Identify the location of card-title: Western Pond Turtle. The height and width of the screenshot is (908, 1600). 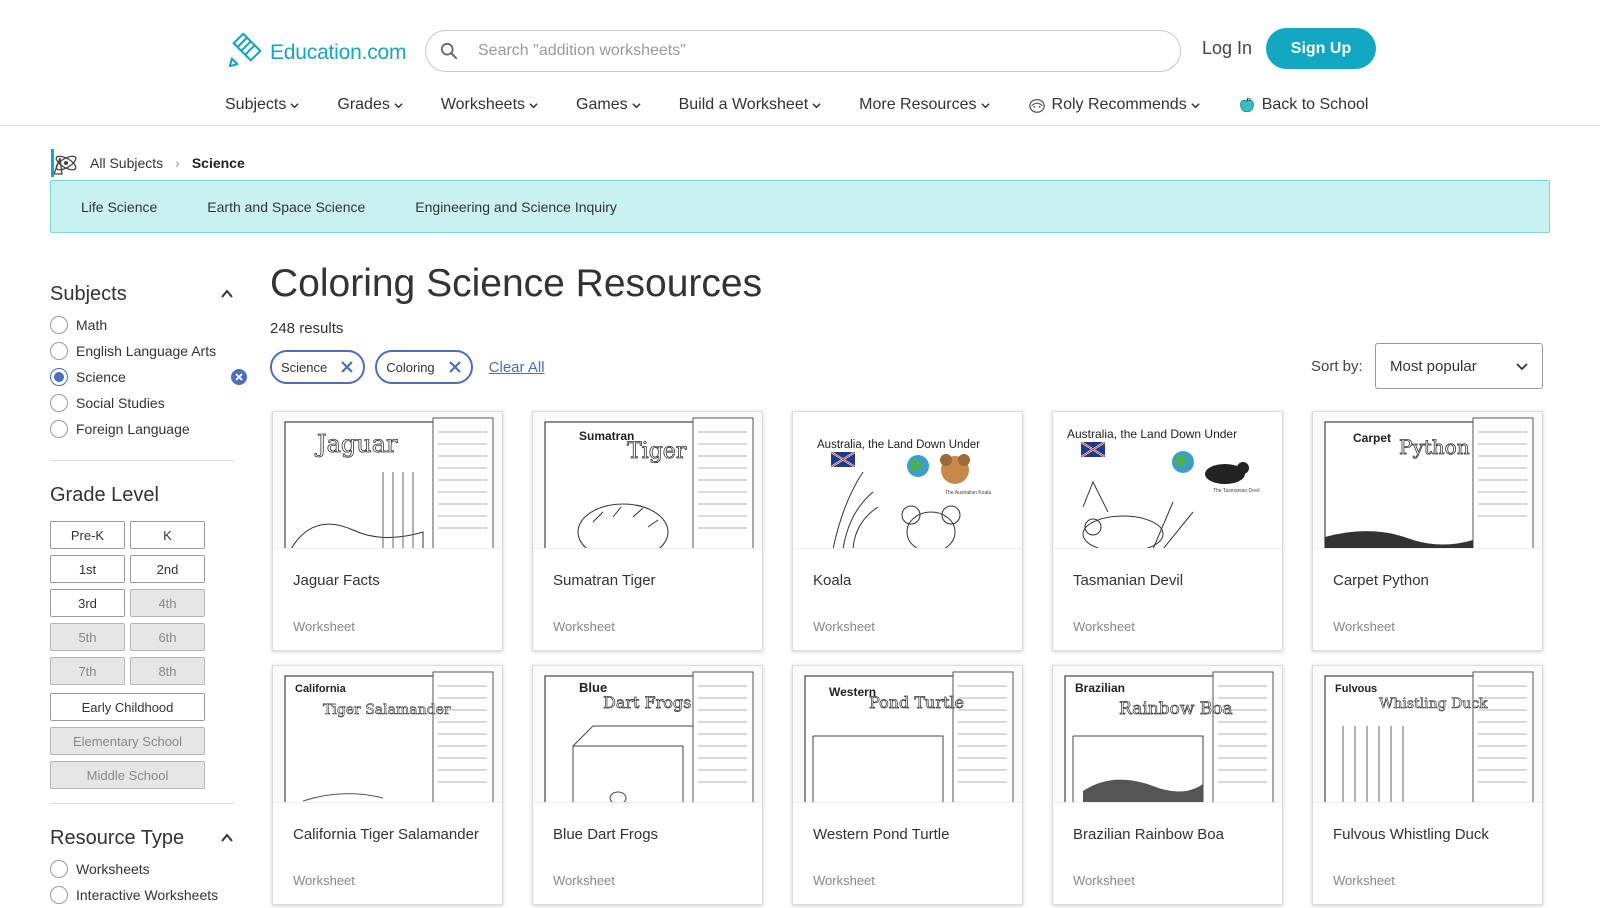
(910, 835).